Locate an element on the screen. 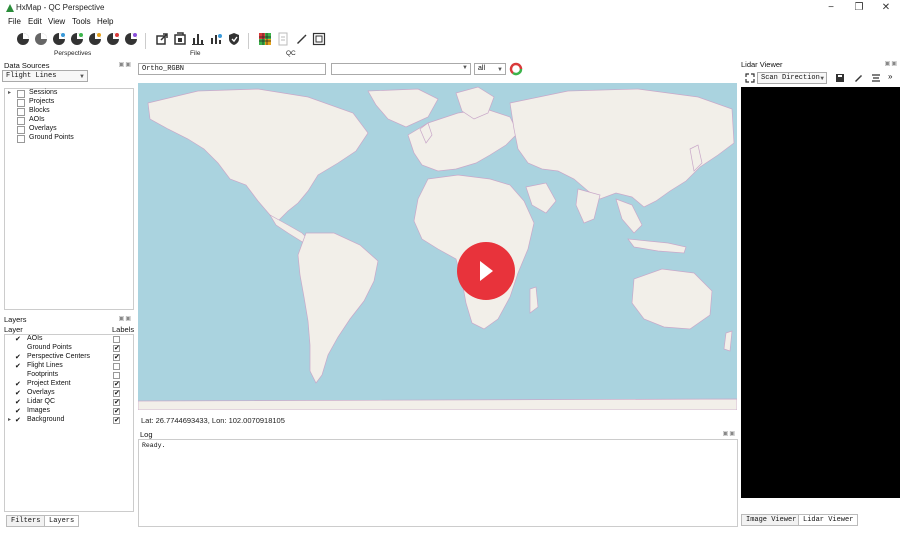  image-window-icon is located at coordinates (319, 39).